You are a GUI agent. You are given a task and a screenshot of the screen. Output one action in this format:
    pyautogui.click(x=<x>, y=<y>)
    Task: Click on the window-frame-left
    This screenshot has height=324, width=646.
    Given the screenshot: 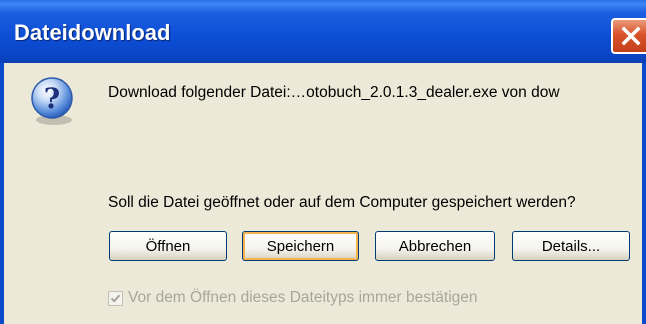 What is the action you would take?
    pyautogui.click(x=2, y=193)
    